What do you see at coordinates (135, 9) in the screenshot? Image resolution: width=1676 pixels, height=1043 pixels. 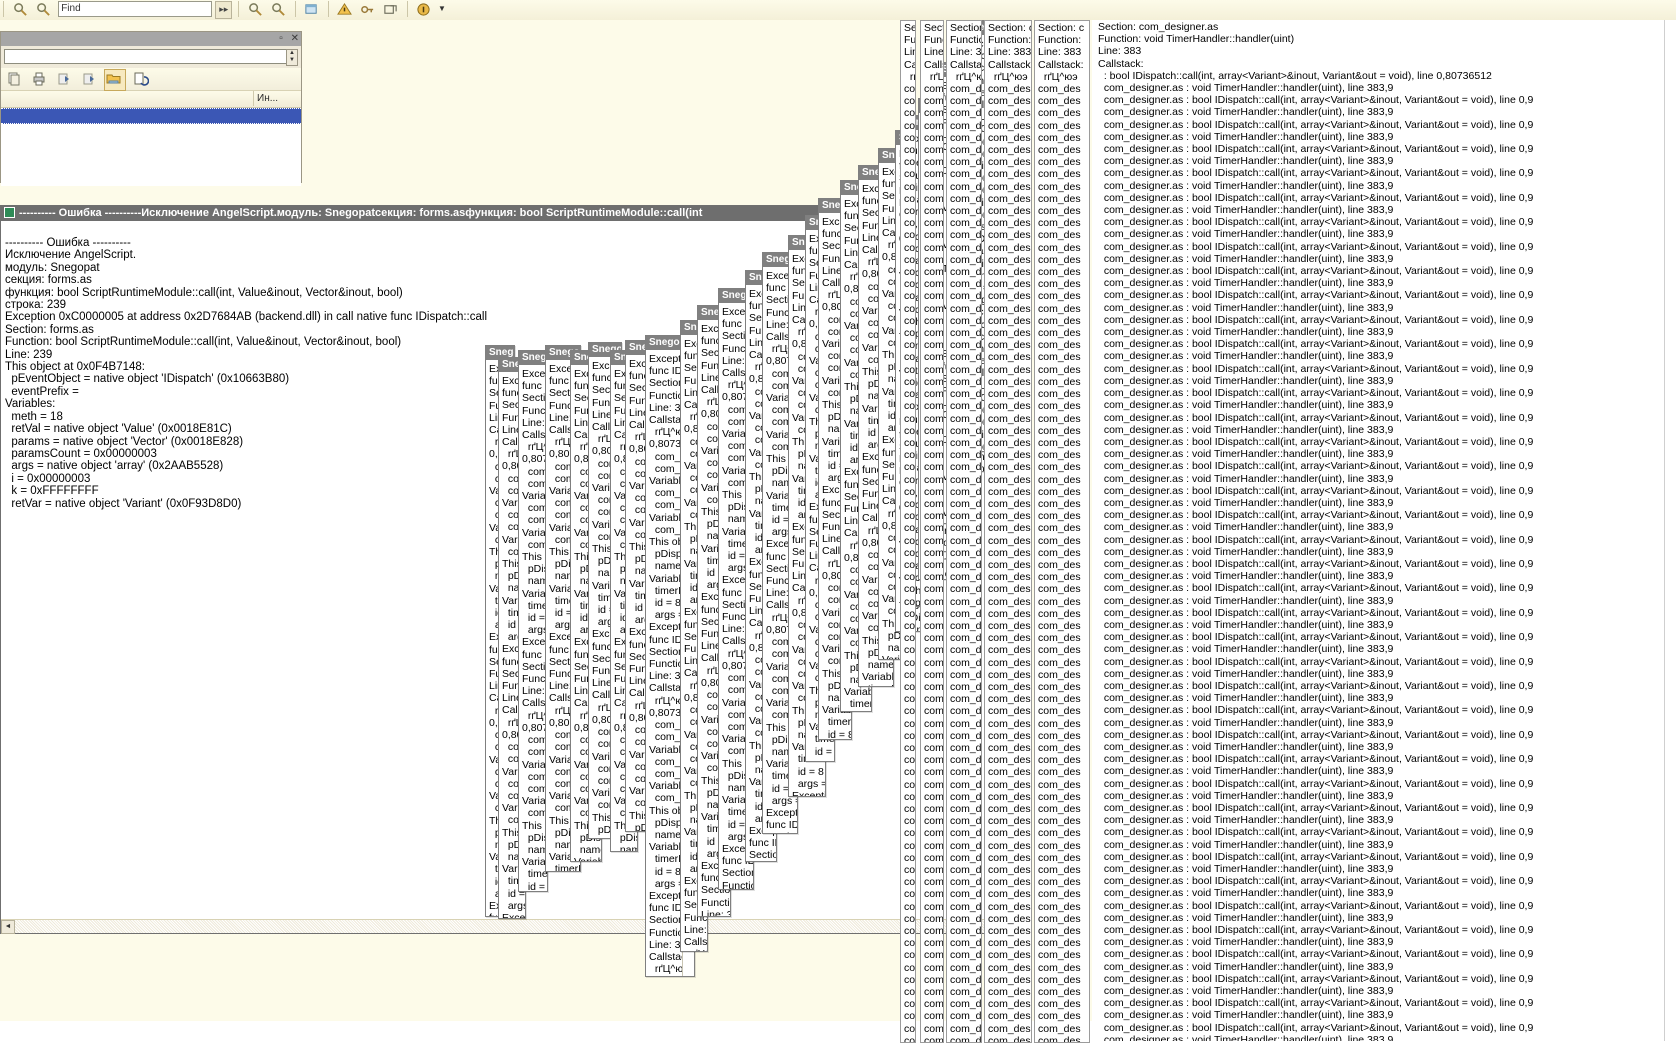 I see `search-input: Find` at bounding box center [135, 9].